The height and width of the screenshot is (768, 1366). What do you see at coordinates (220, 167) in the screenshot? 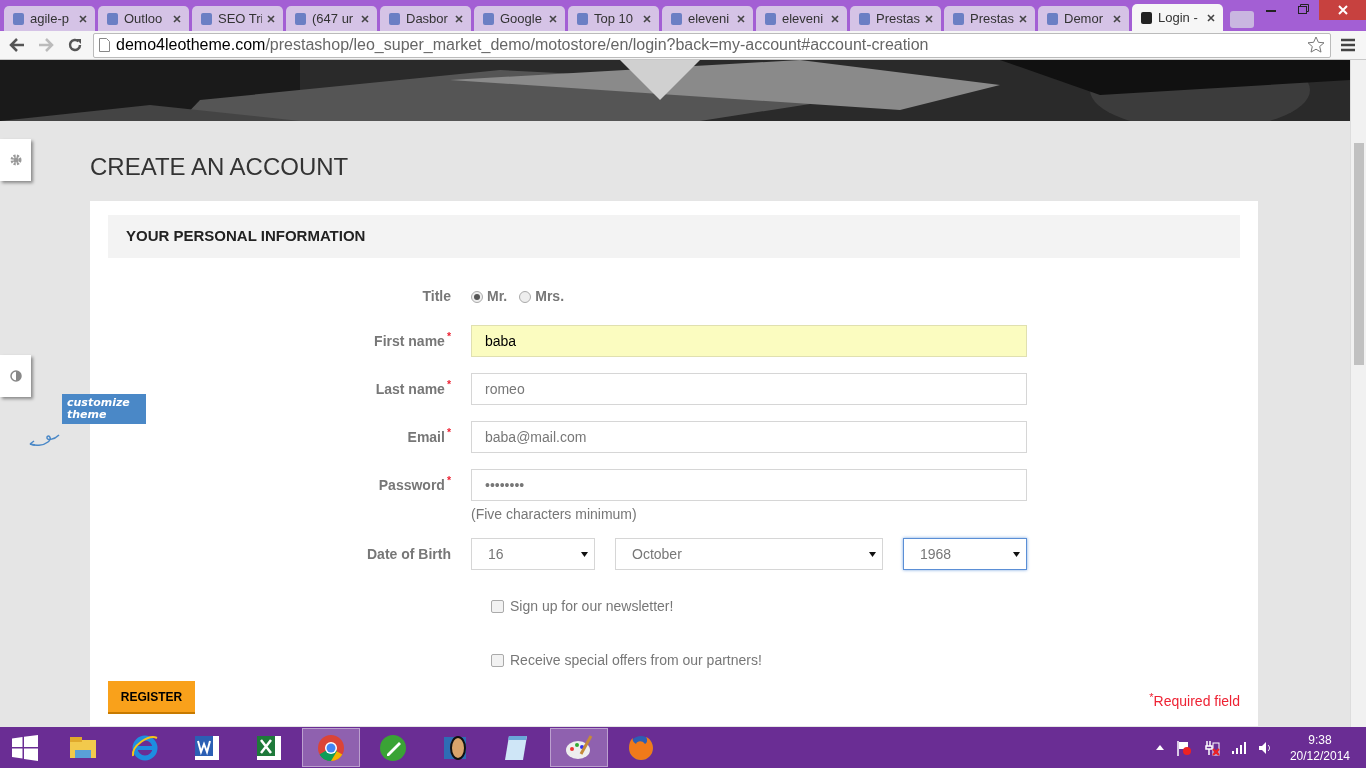
I see `page-heading: CREATE AN ACCOUNT` at bounding box center [220, 167].